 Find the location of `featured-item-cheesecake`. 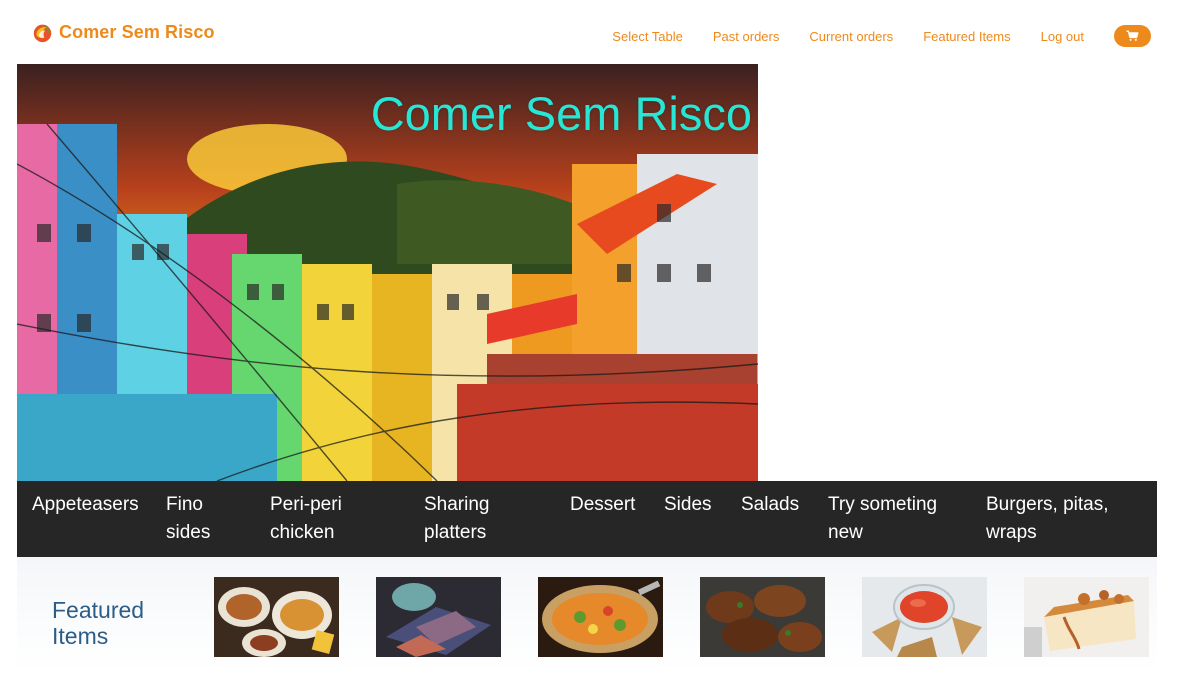

featured-item-cheesecake is located at coordinates (1086, 617).